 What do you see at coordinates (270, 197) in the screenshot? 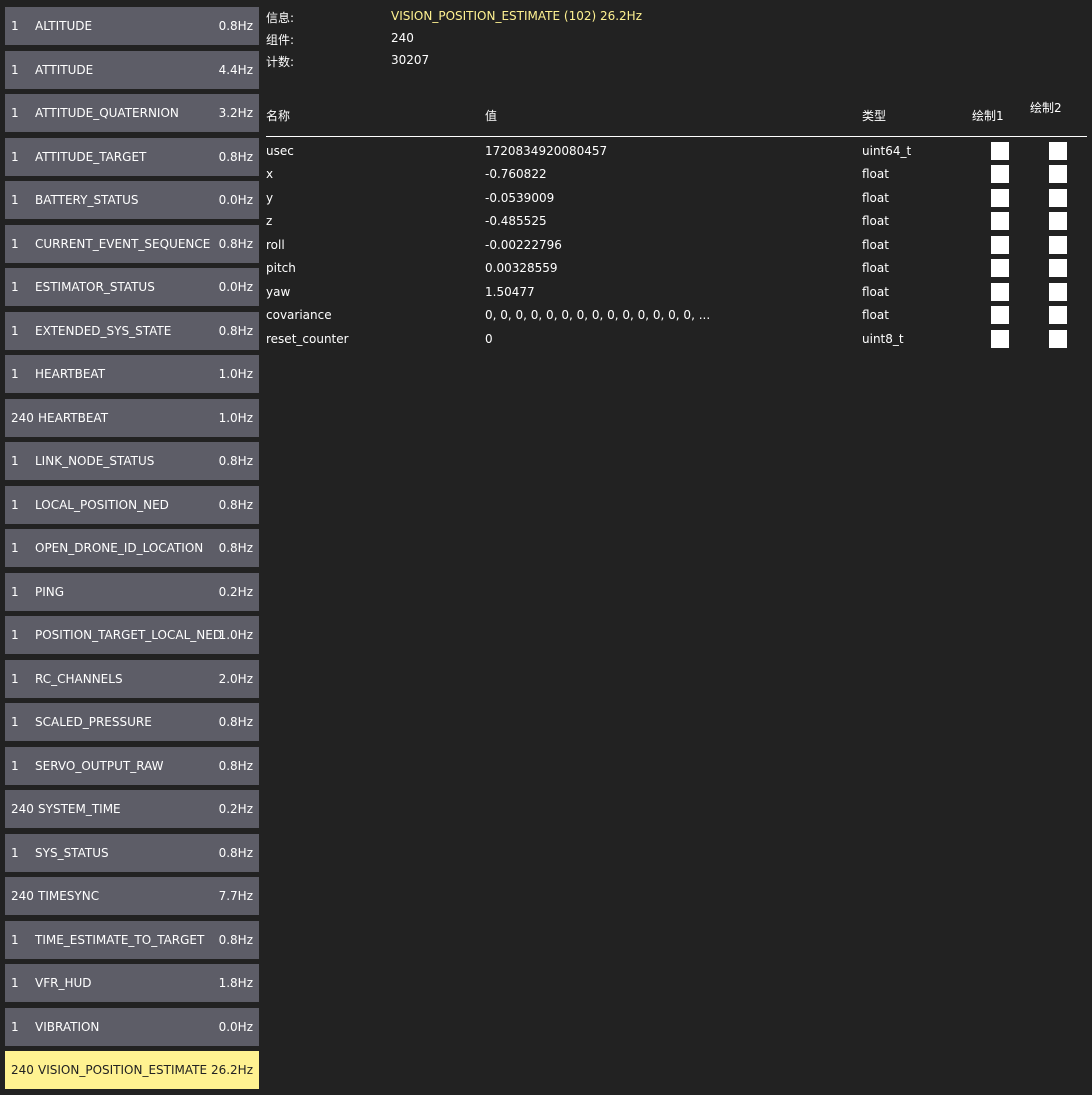
I see `field-name: y` at bounding box center [270, 197].